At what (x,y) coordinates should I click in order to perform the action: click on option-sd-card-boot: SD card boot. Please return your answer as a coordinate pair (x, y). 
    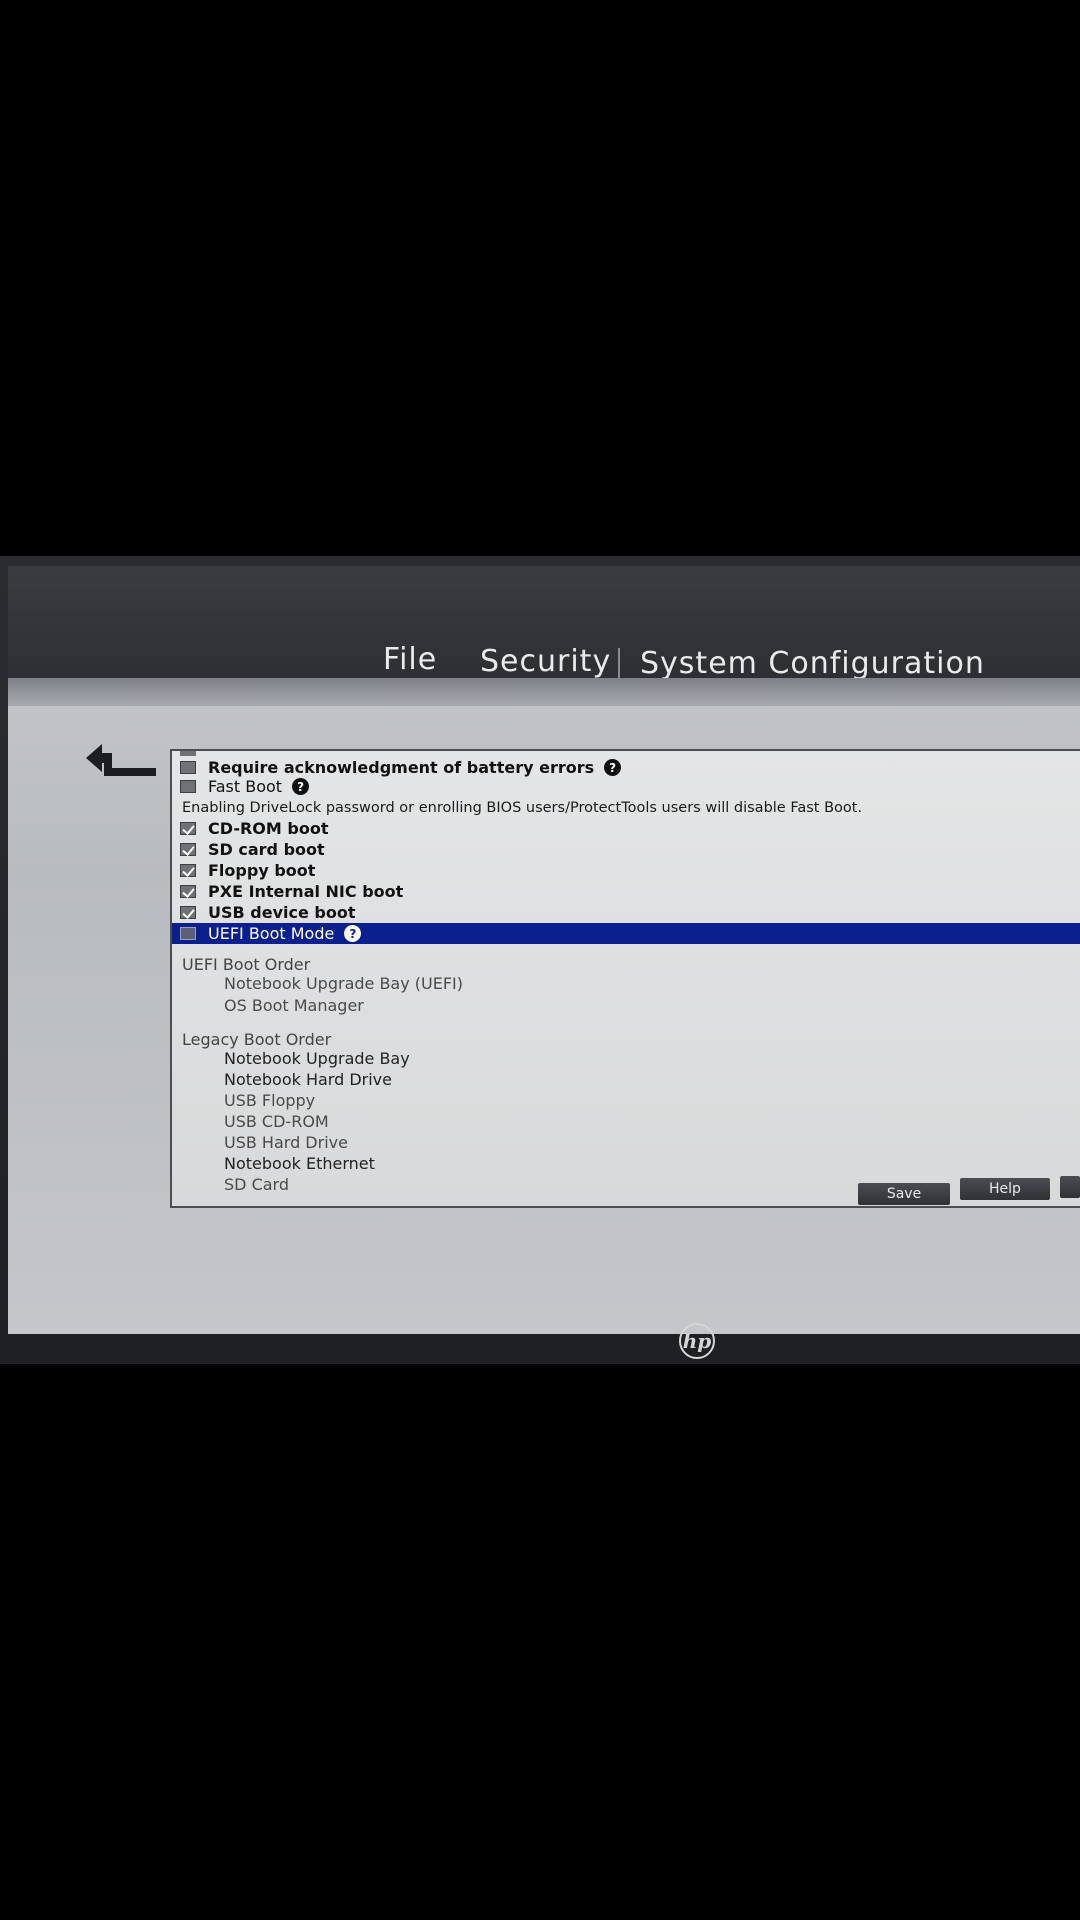
    Looking at the image, I should click on (626, 849).